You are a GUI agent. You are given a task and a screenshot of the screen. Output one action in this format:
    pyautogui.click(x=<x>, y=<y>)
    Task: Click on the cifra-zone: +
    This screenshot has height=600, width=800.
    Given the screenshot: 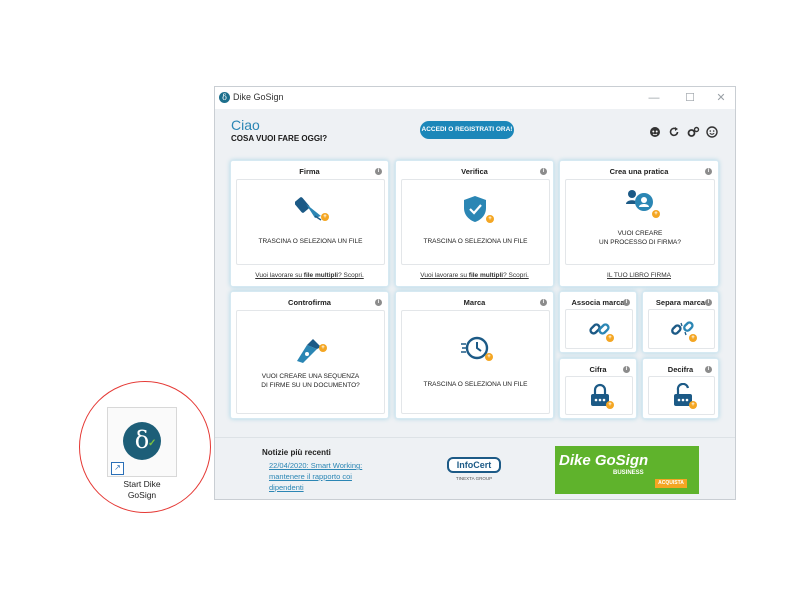 What is the action you would take?
    pyautogui.click(x=599, y=395)
    